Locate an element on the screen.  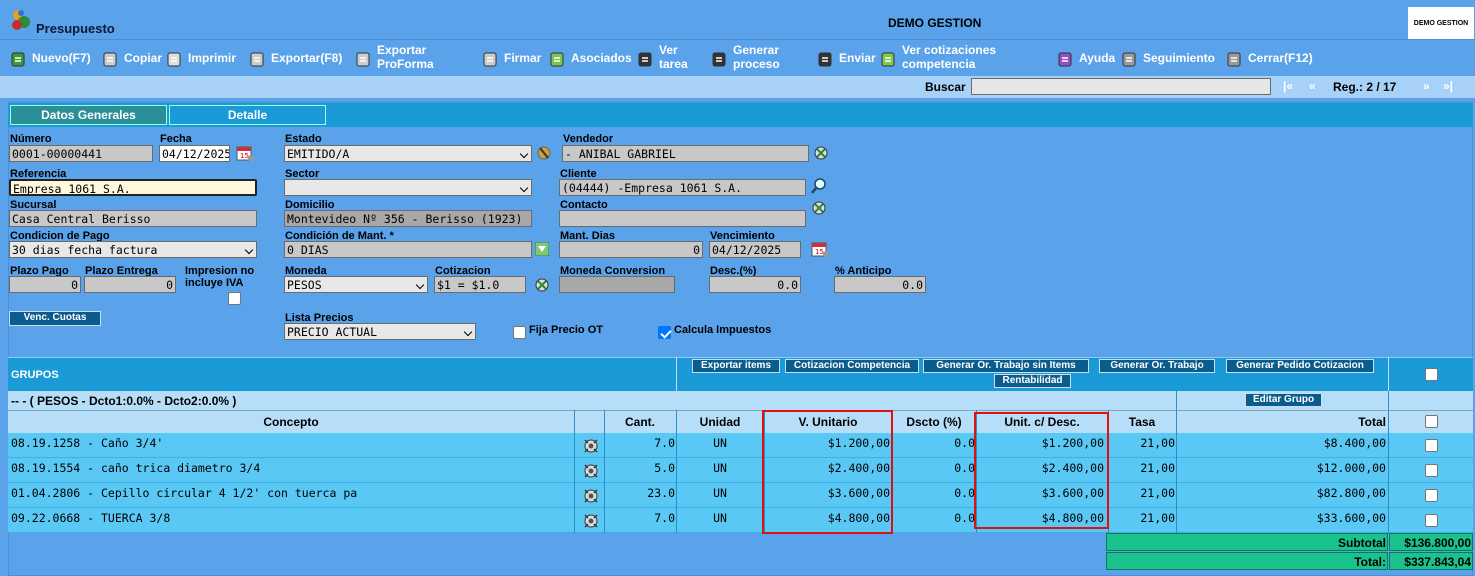
generar-pedido-cotizacion-button: Generar Pedido Cotizacion is located at coordinates (1300, 366).